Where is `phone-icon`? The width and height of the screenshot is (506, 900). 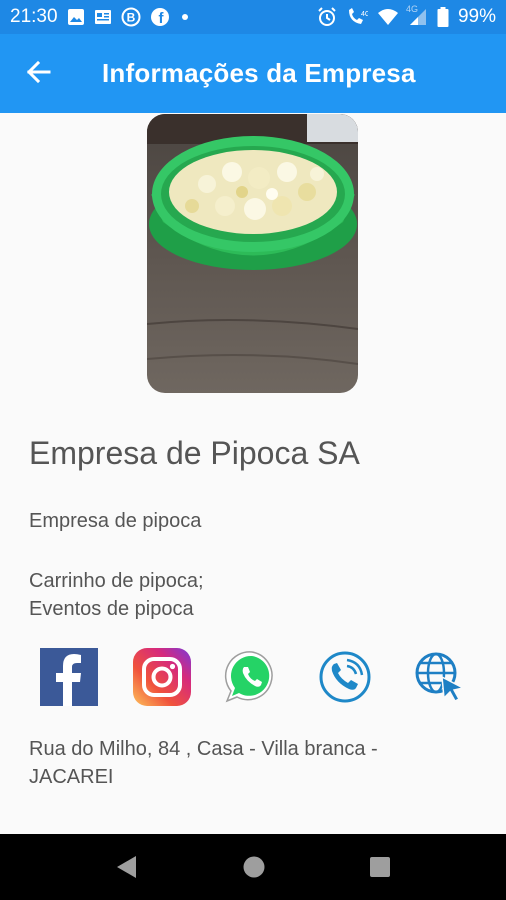
phone-icon is located at coordinates (345, 677).